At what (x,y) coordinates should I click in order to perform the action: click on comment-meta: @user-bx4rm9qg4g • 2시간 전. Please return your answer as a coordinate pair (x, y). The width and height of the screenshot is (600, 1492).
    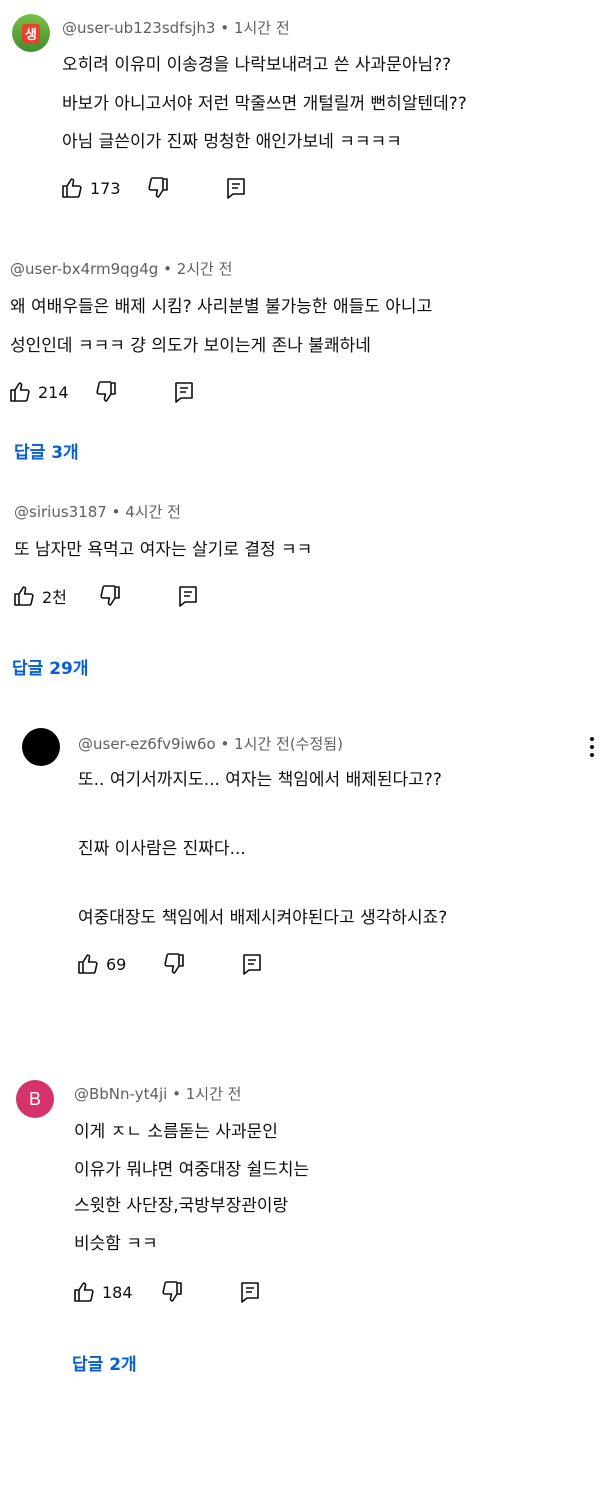
    Looking at the image, I should click on (121, 268).